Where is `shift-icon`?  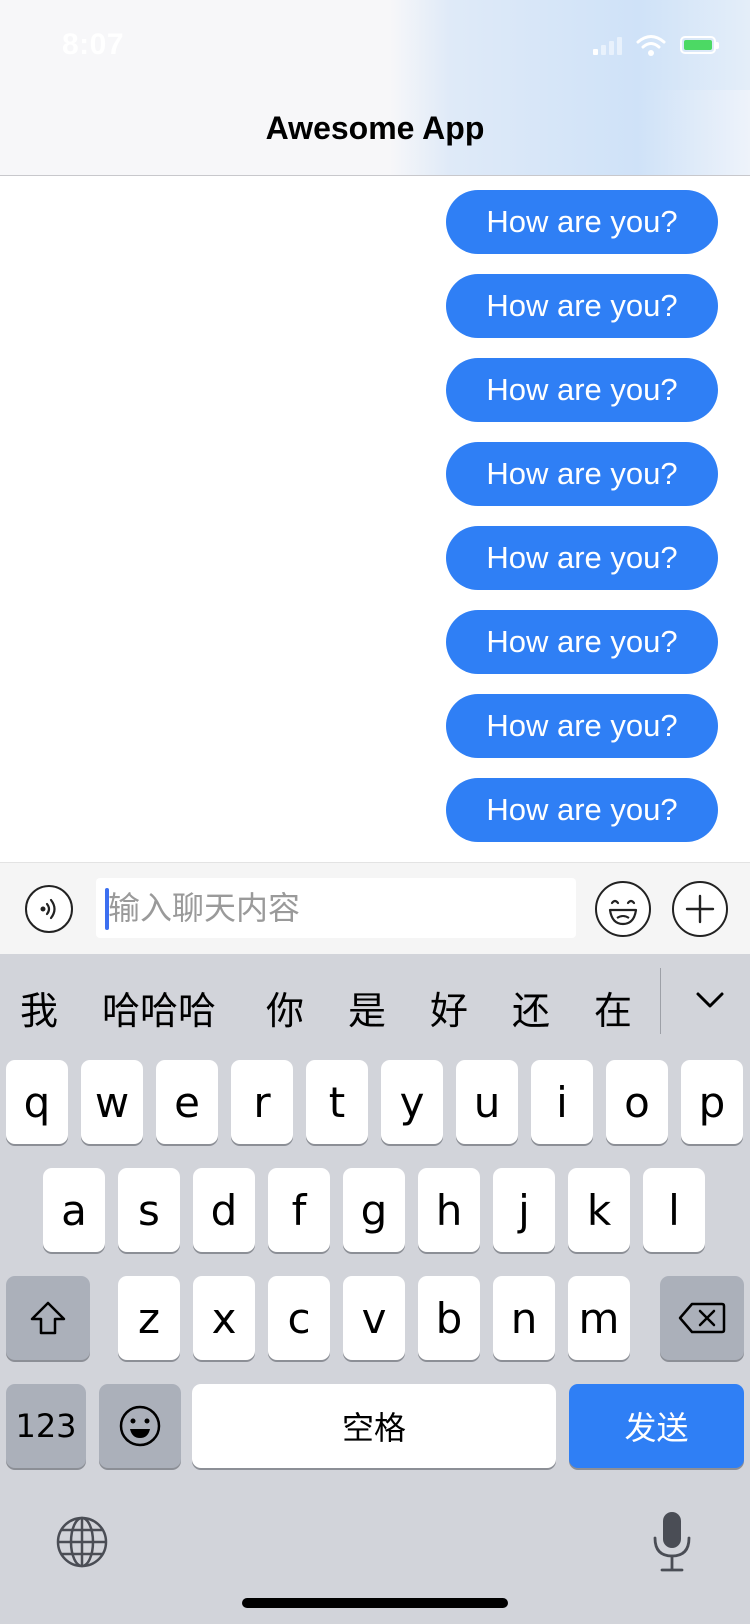
shift-icon is located at coordinates (48, 1318).